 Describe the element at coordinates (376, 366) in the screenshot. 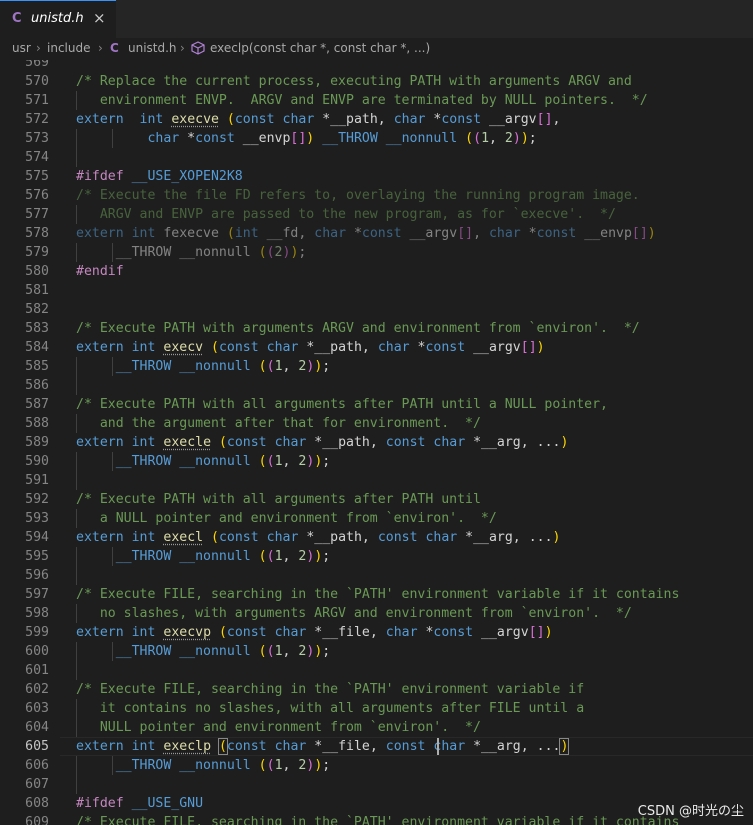

I see `code-line: 585 __THROW __nonnull ((1, 2));` at that location.